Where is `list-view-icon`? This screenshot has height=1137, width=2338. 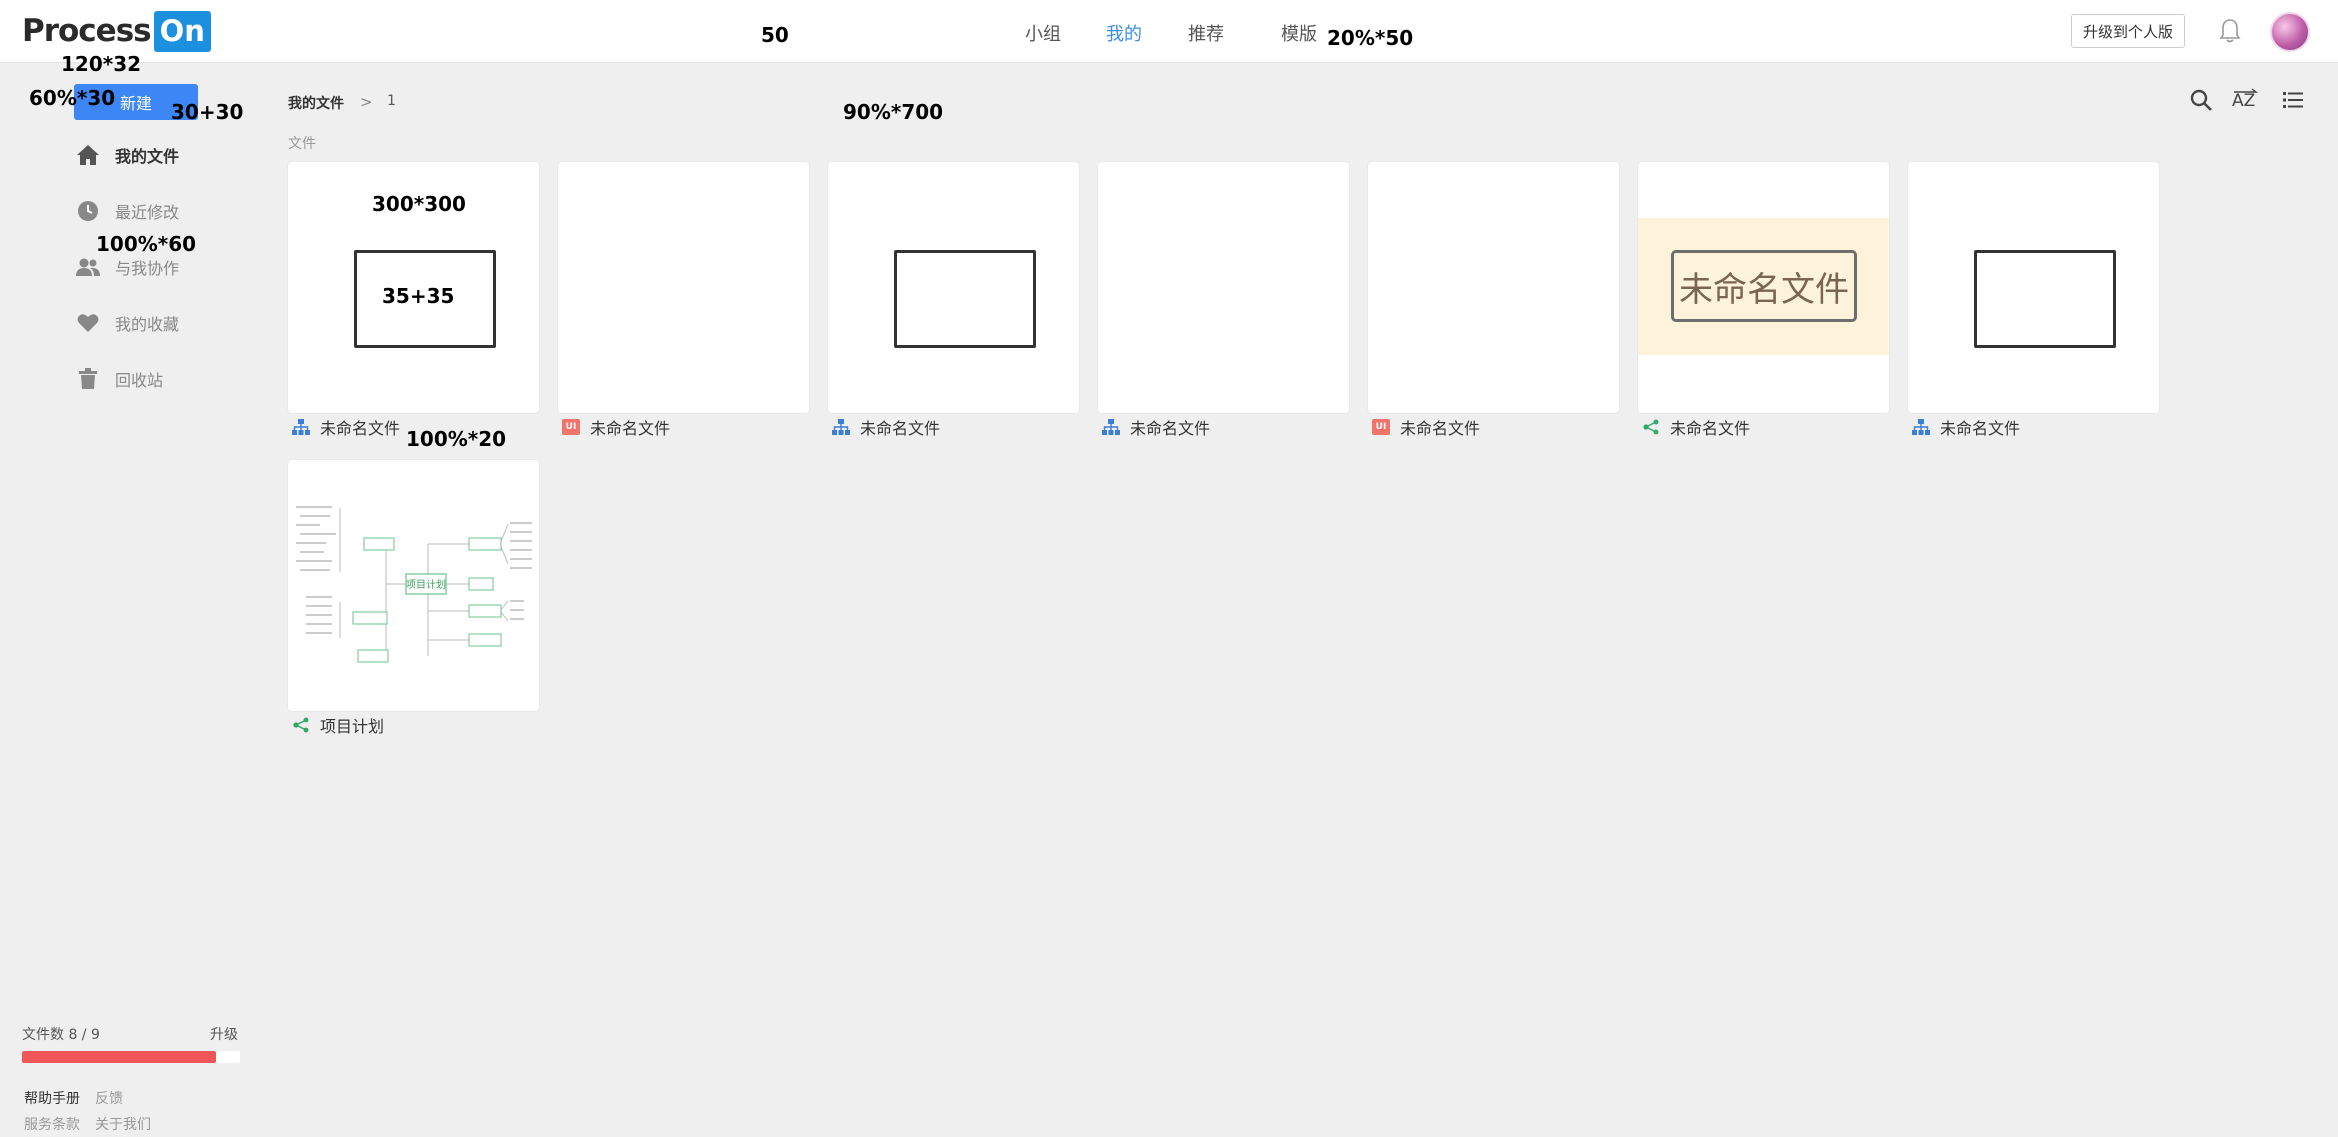
list-view-icon is located at coordinates (2293, 100).